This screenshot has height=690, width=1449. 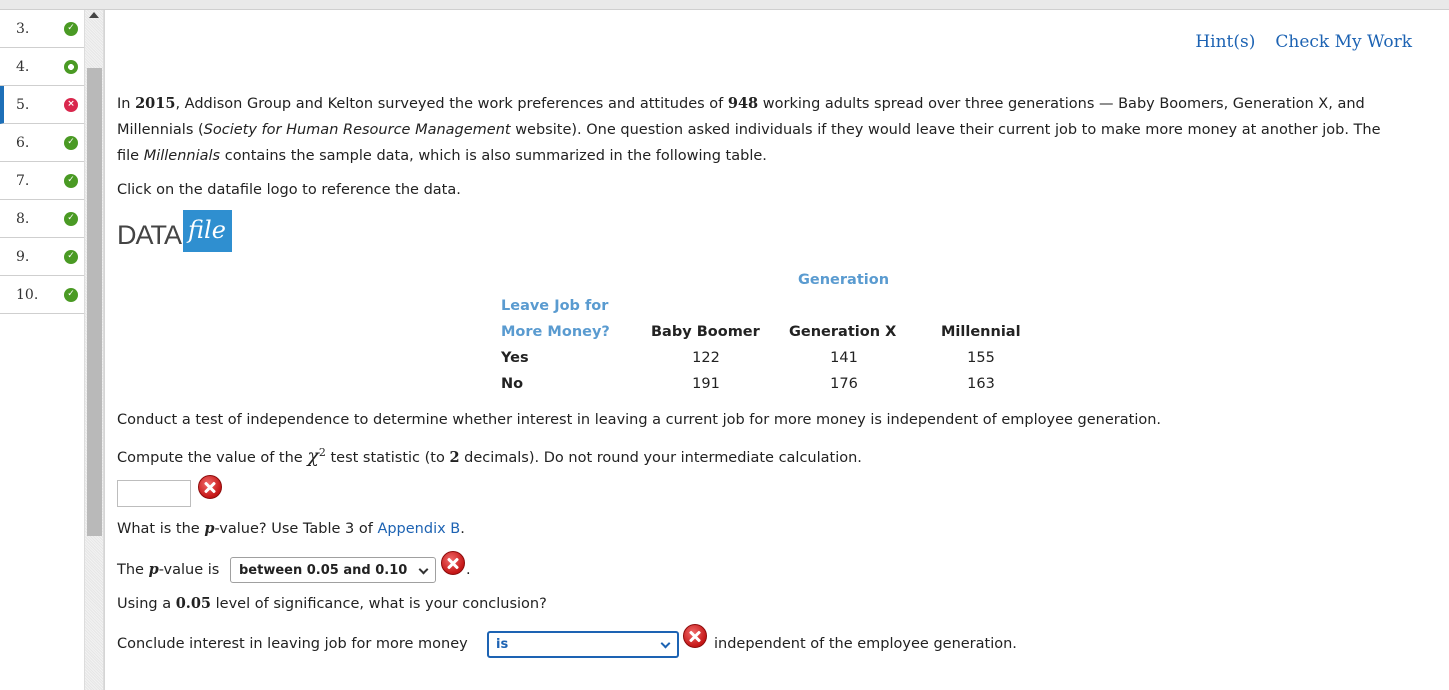 I want to click on logo-data-text: DATA, so click(x=149, y=235).